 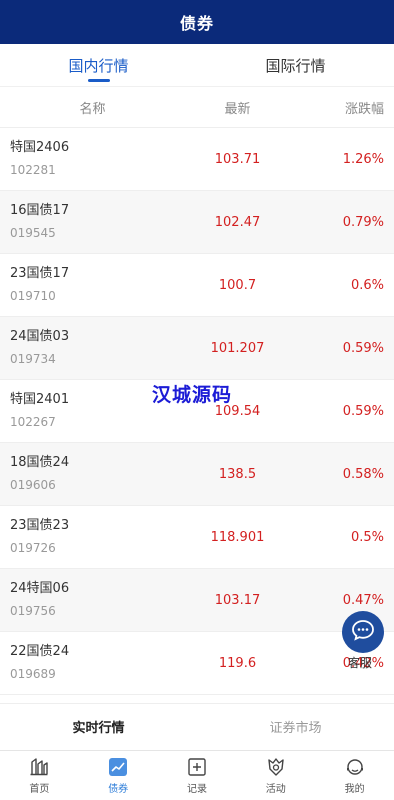 I want to click on home-icon, so click(x=39, y=767).